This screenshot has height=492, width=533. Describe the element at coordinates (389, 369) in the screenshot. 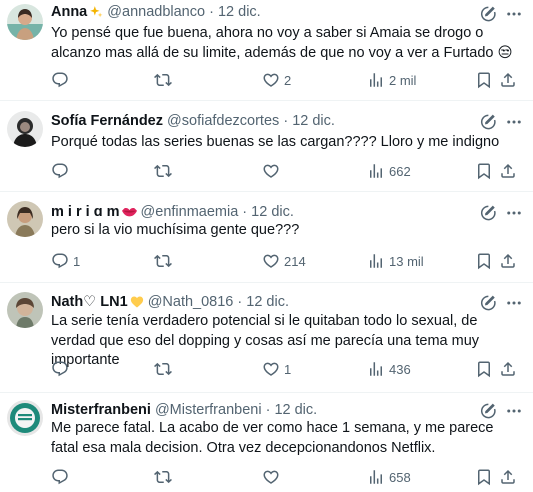

I see `views-button: 436` at that location.